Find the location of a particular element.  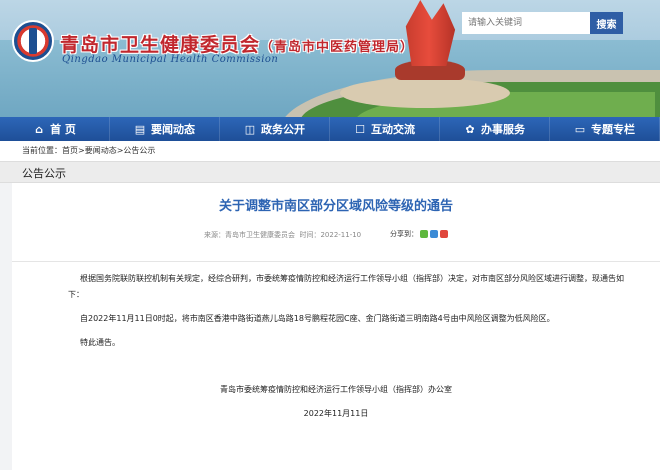

nav-label: 办事服务 is located at coordinates (503, 129).